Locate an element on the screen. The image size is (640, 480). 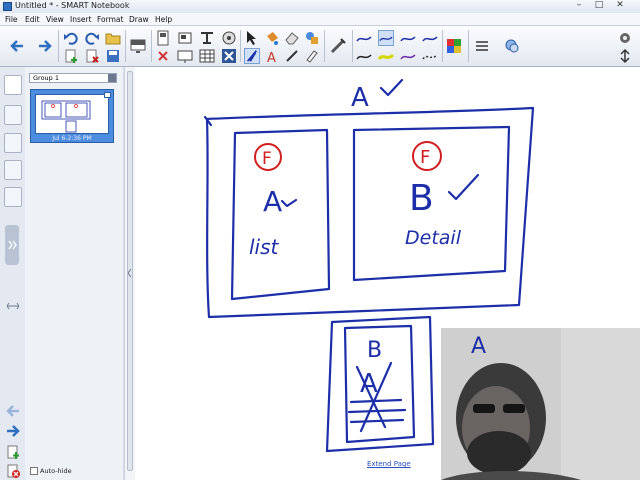
gallery-tab is located at coordinates (13, 115).